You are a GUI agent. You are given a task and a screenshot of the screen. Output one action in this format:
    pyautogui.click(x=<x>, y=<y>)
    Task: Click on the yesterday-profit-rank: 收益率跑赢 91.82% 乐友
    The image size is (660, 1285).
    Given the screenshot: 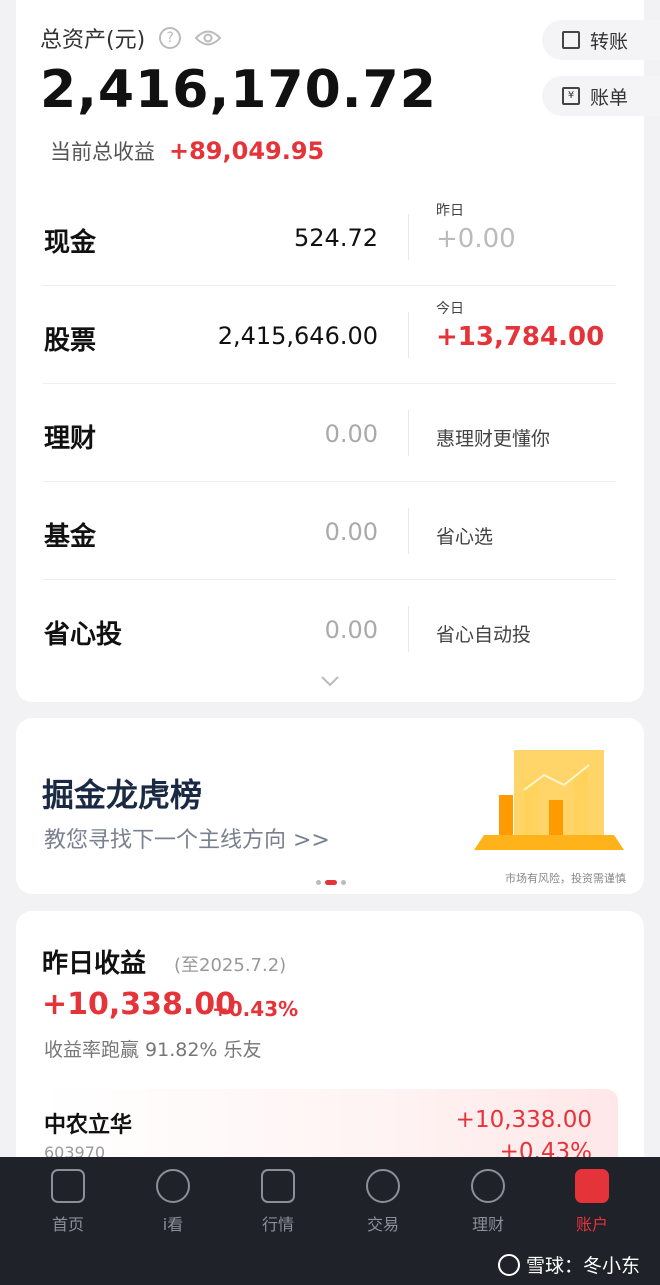 What is the action you would take?
    pyautogui.click(x=153, y=1050)
    